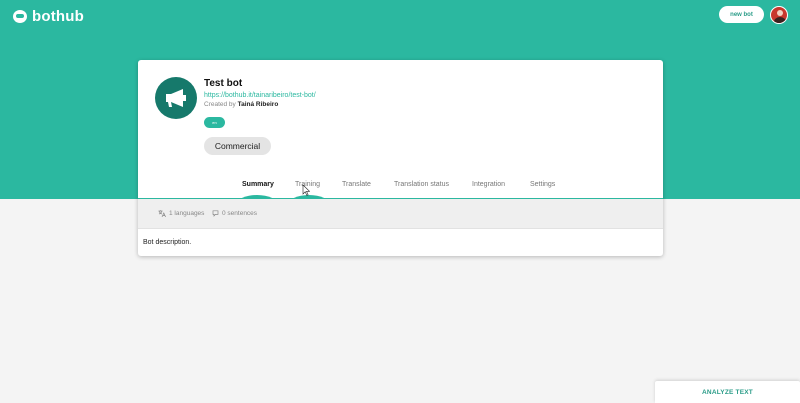 The image size is (800, 403). What do you see at coordinates (400, 214) in the screenshot?
I see `stats-bar: 1 languages 0 sentences` at bounding box center [400, 214].